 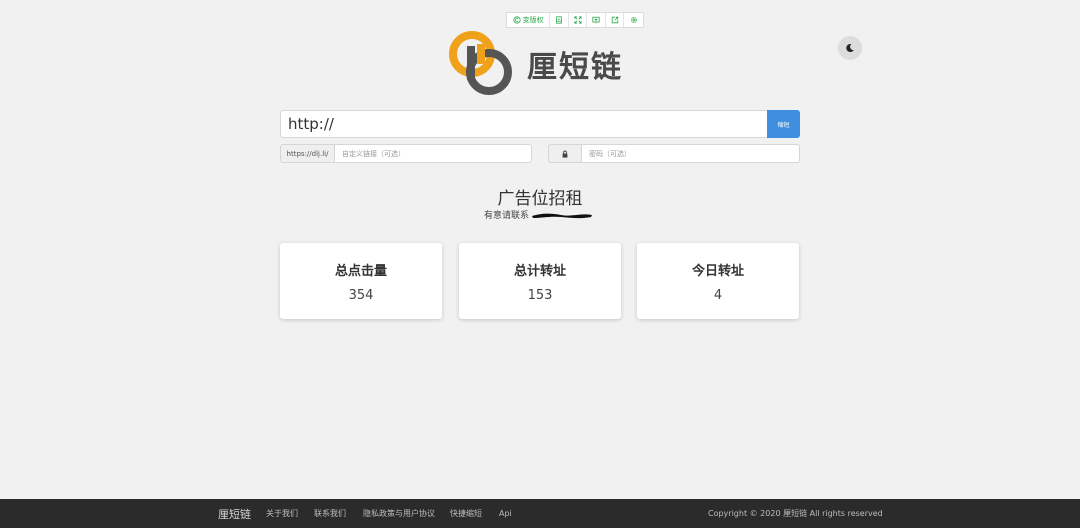 I want to click on ad-subtitle: 有意请联系, so click(x=538, y=214).